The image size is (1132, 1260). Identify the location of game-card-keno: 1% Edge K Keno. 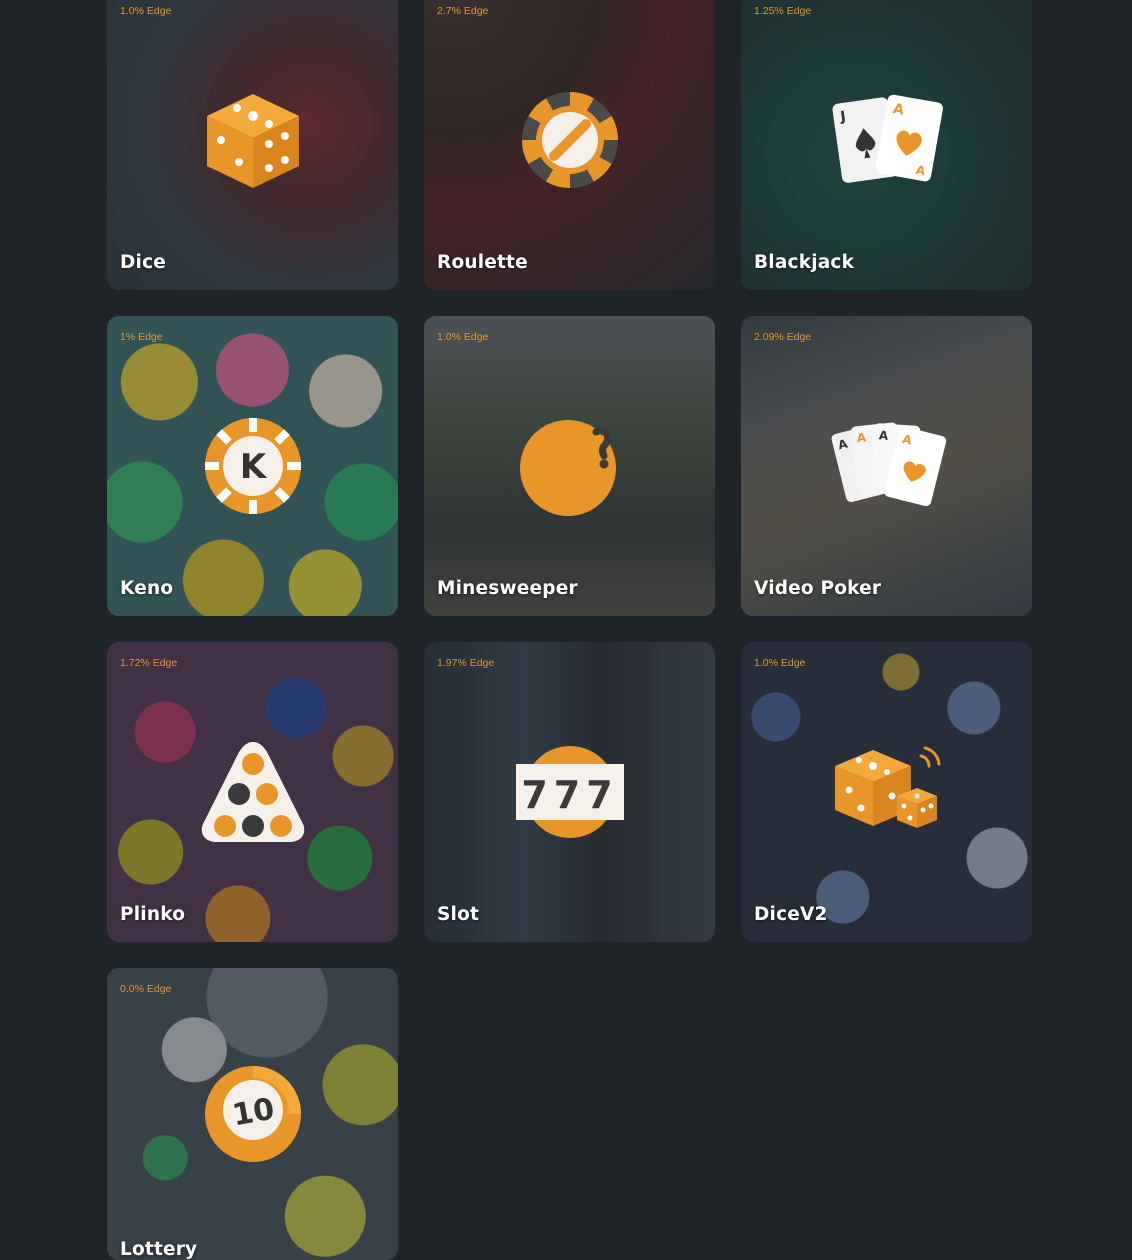
(252, 466).